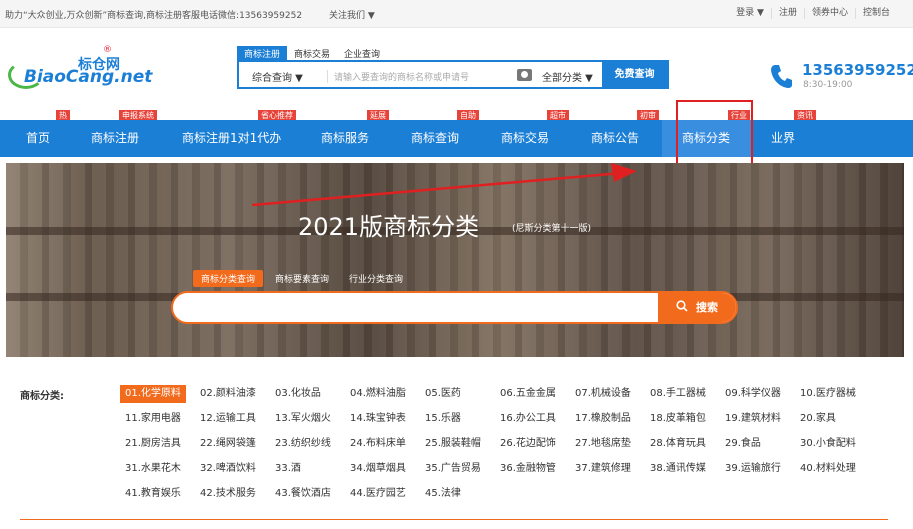  I want to click on category-item: 39.运输旅行, so click(753, 469).